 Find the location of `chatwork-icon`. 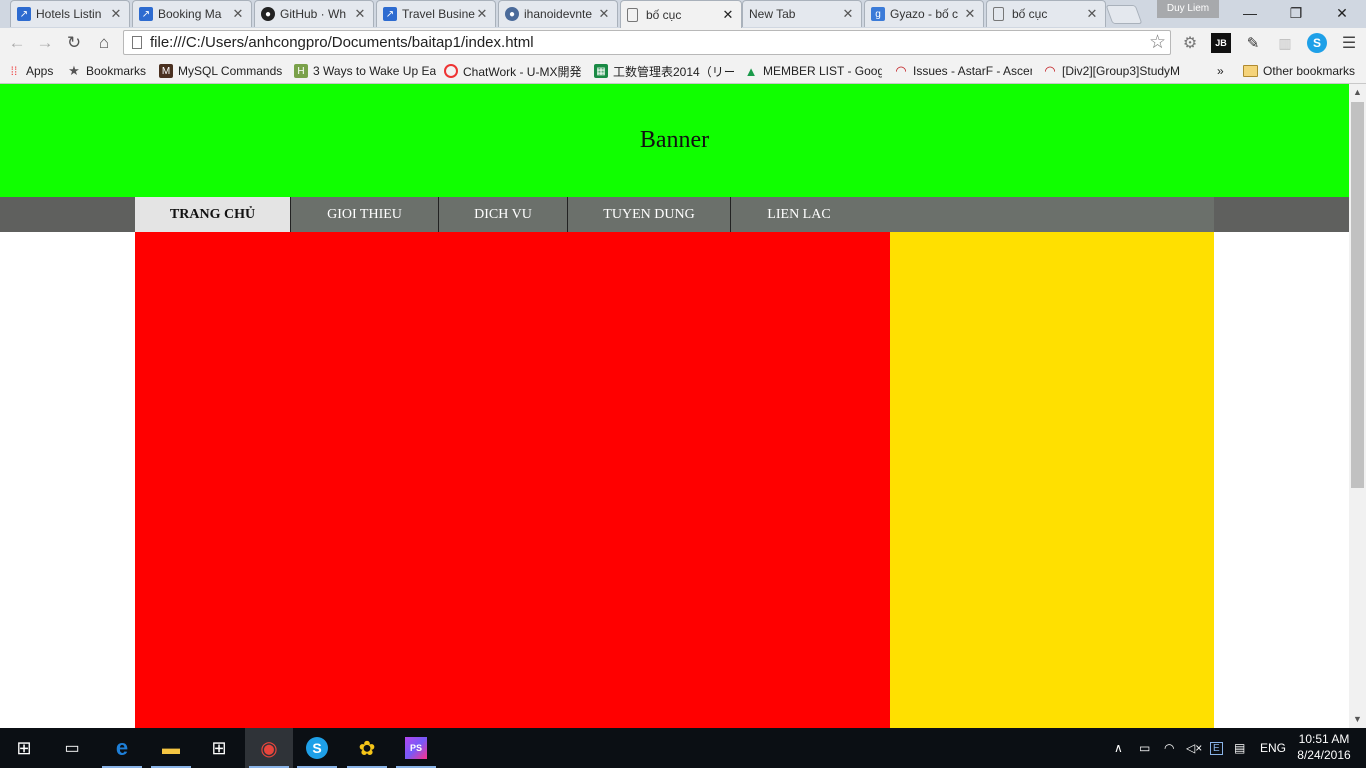

chatwork-icon is located at coordinates (451, 71).